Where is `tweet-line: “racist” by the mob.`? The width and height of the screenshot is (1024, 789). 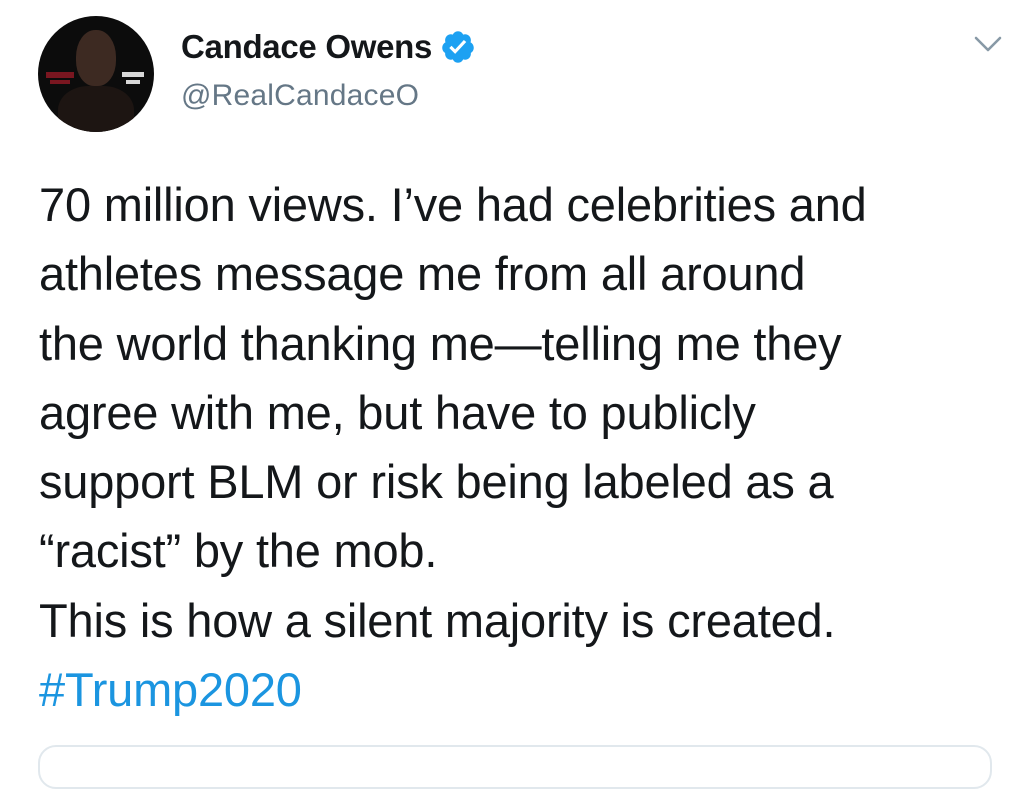
tweet-line: “racist” by the mob. is located at coordinates (238, 551).